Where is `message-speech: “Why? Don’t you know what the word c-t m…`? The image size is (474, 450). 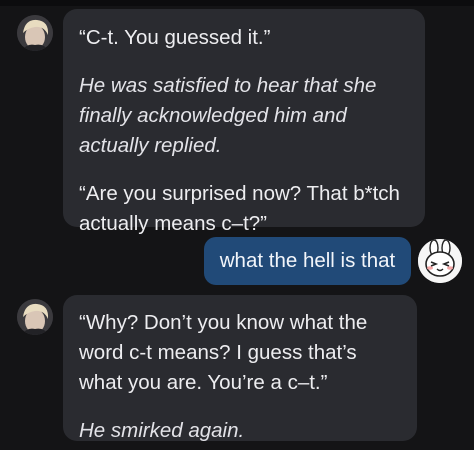
message-speech: “Why? Don’t you know what the word c-t m… is located at coordinates (223, 352).